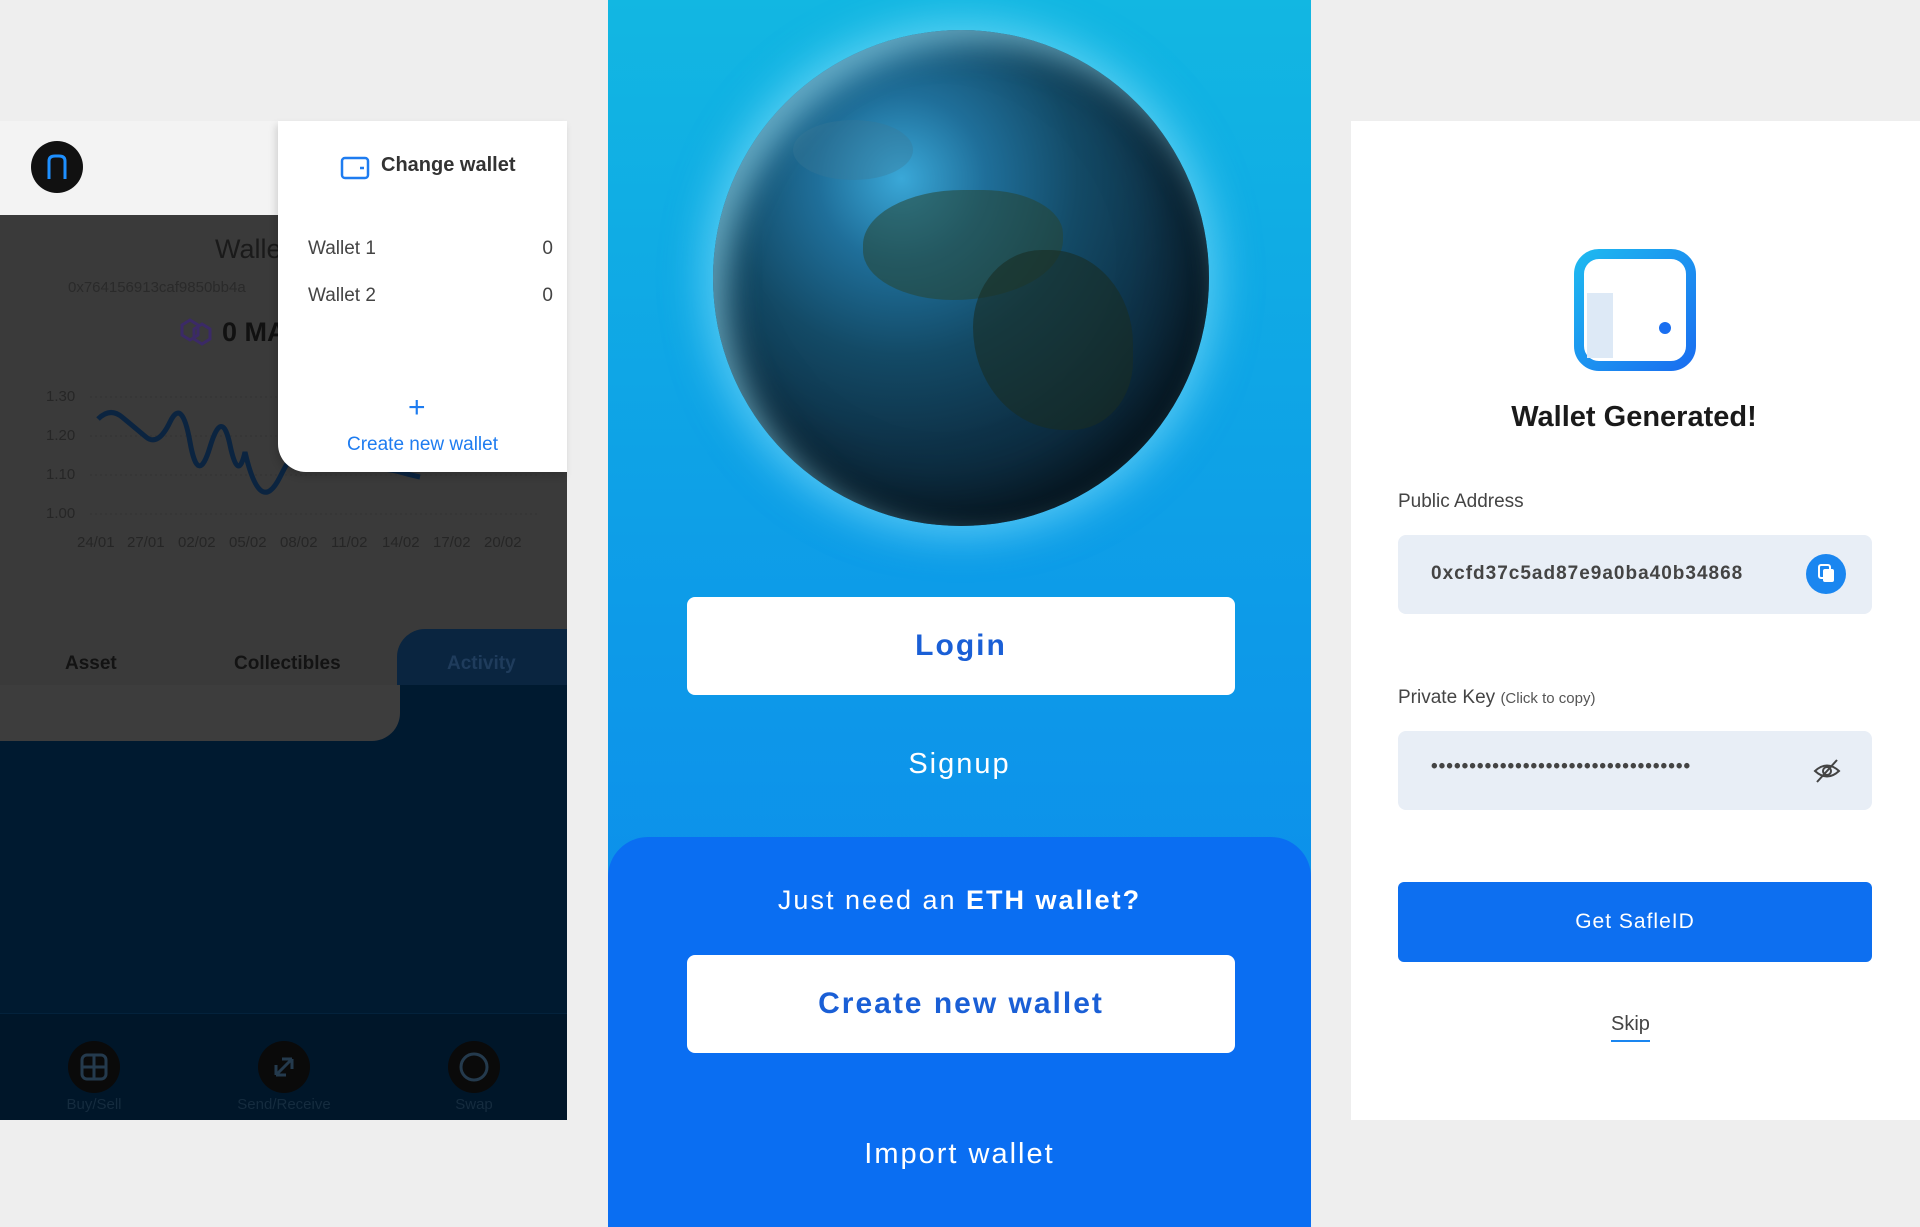 The image size is (1920, 1227). I want to click on wallet-address: 0x764156913caf9850bb4a, so click(157, 287).